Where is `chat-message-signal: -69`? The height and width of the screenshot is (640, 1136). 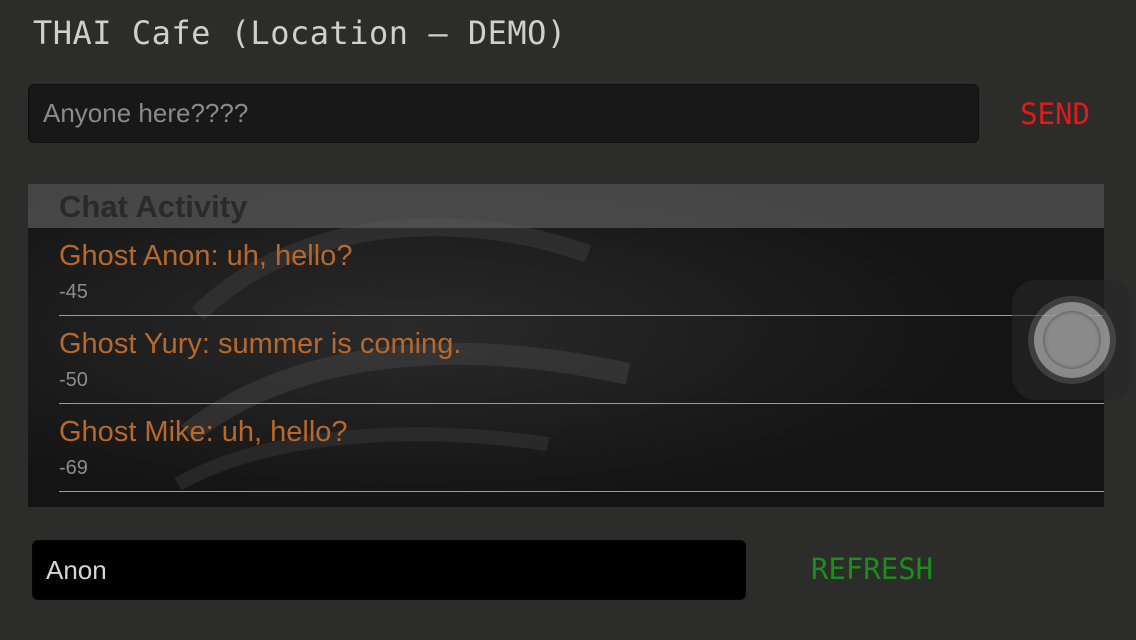 chat-message-signal: -69 is located at coordinates (73, 468).